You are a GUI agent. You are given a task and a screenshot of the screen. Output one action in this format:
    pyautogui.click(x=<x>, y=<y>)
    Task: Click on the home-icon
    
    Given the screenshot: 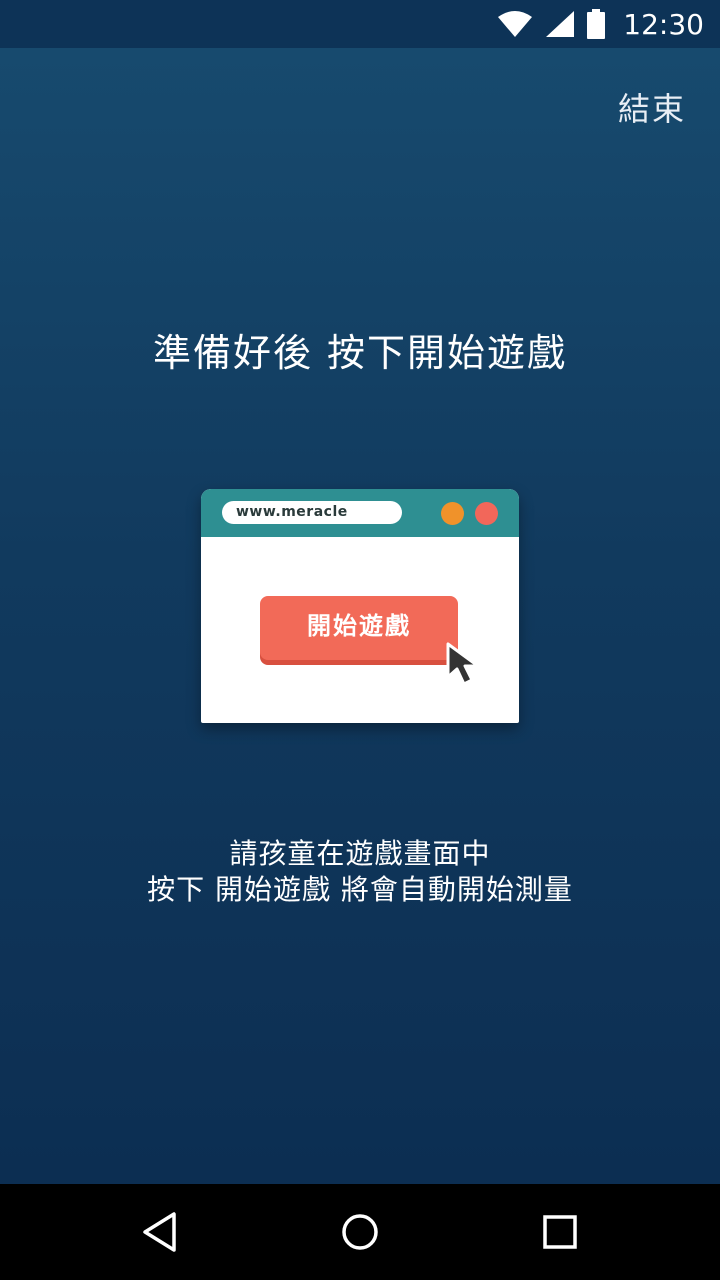 What is the action you would take?
    pyautogui.click(x=360, y=1232)
    